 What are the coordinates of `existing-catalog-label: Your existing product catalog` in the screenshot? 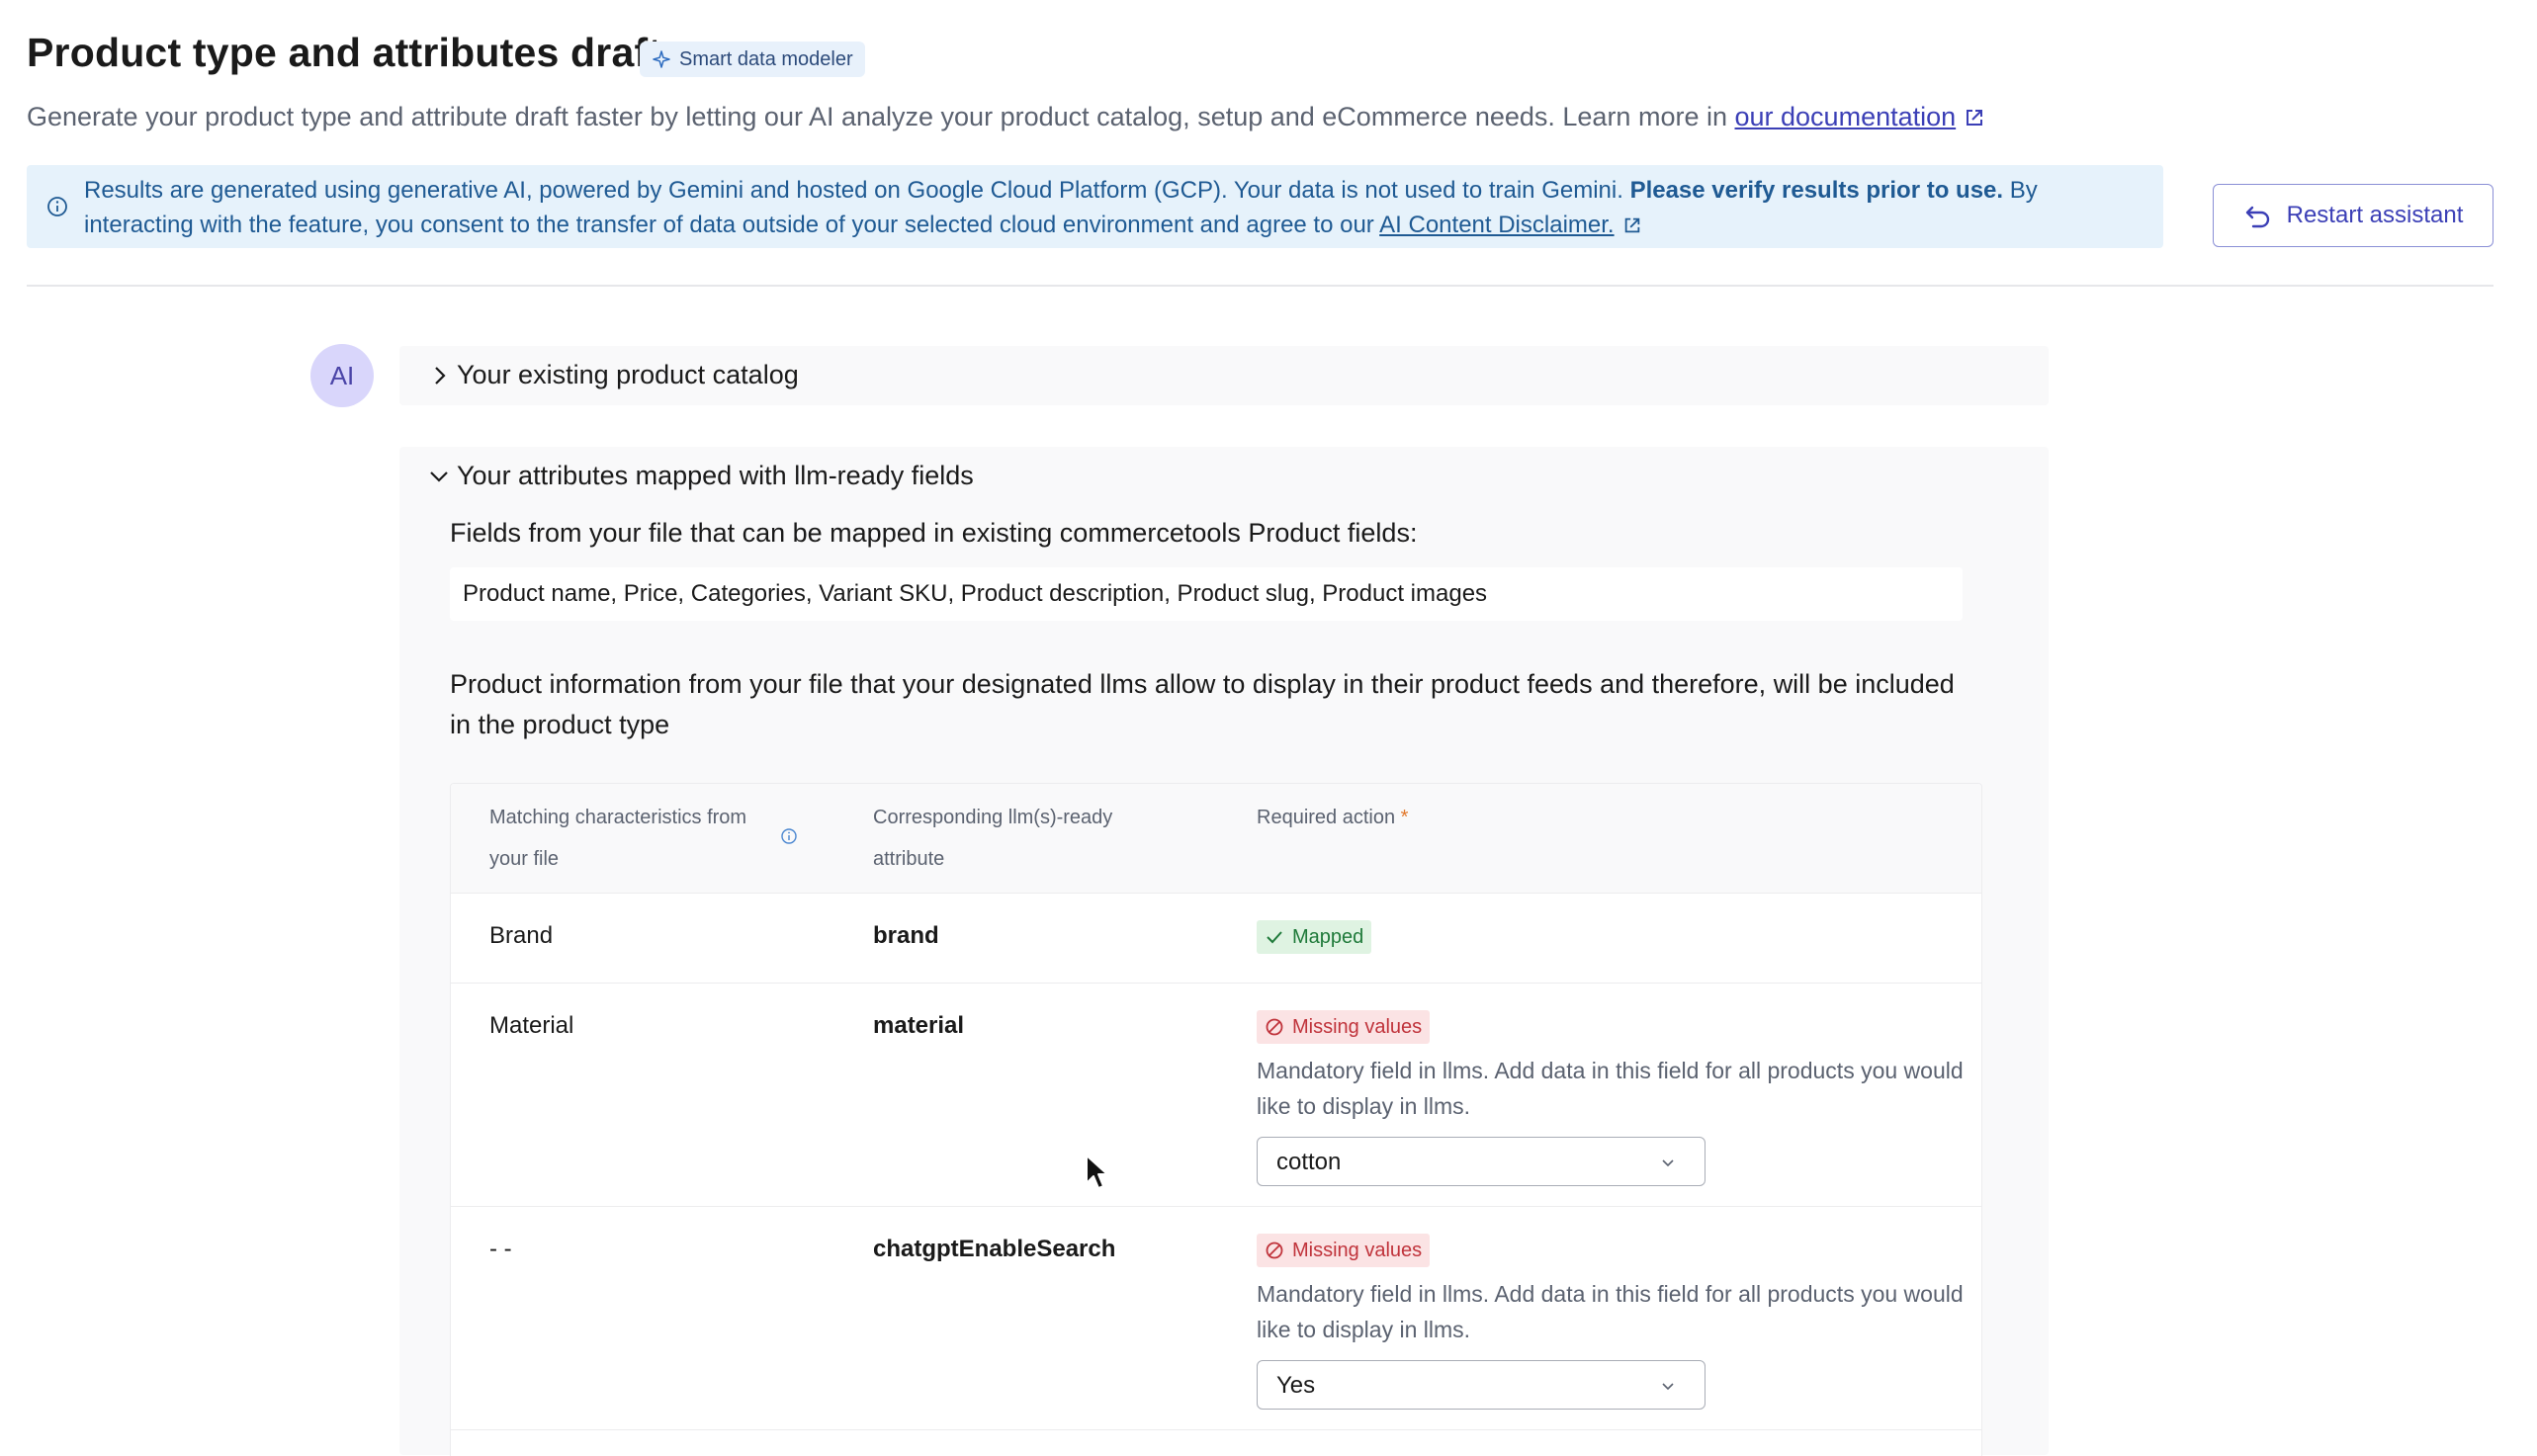 It's located at (628, 374).